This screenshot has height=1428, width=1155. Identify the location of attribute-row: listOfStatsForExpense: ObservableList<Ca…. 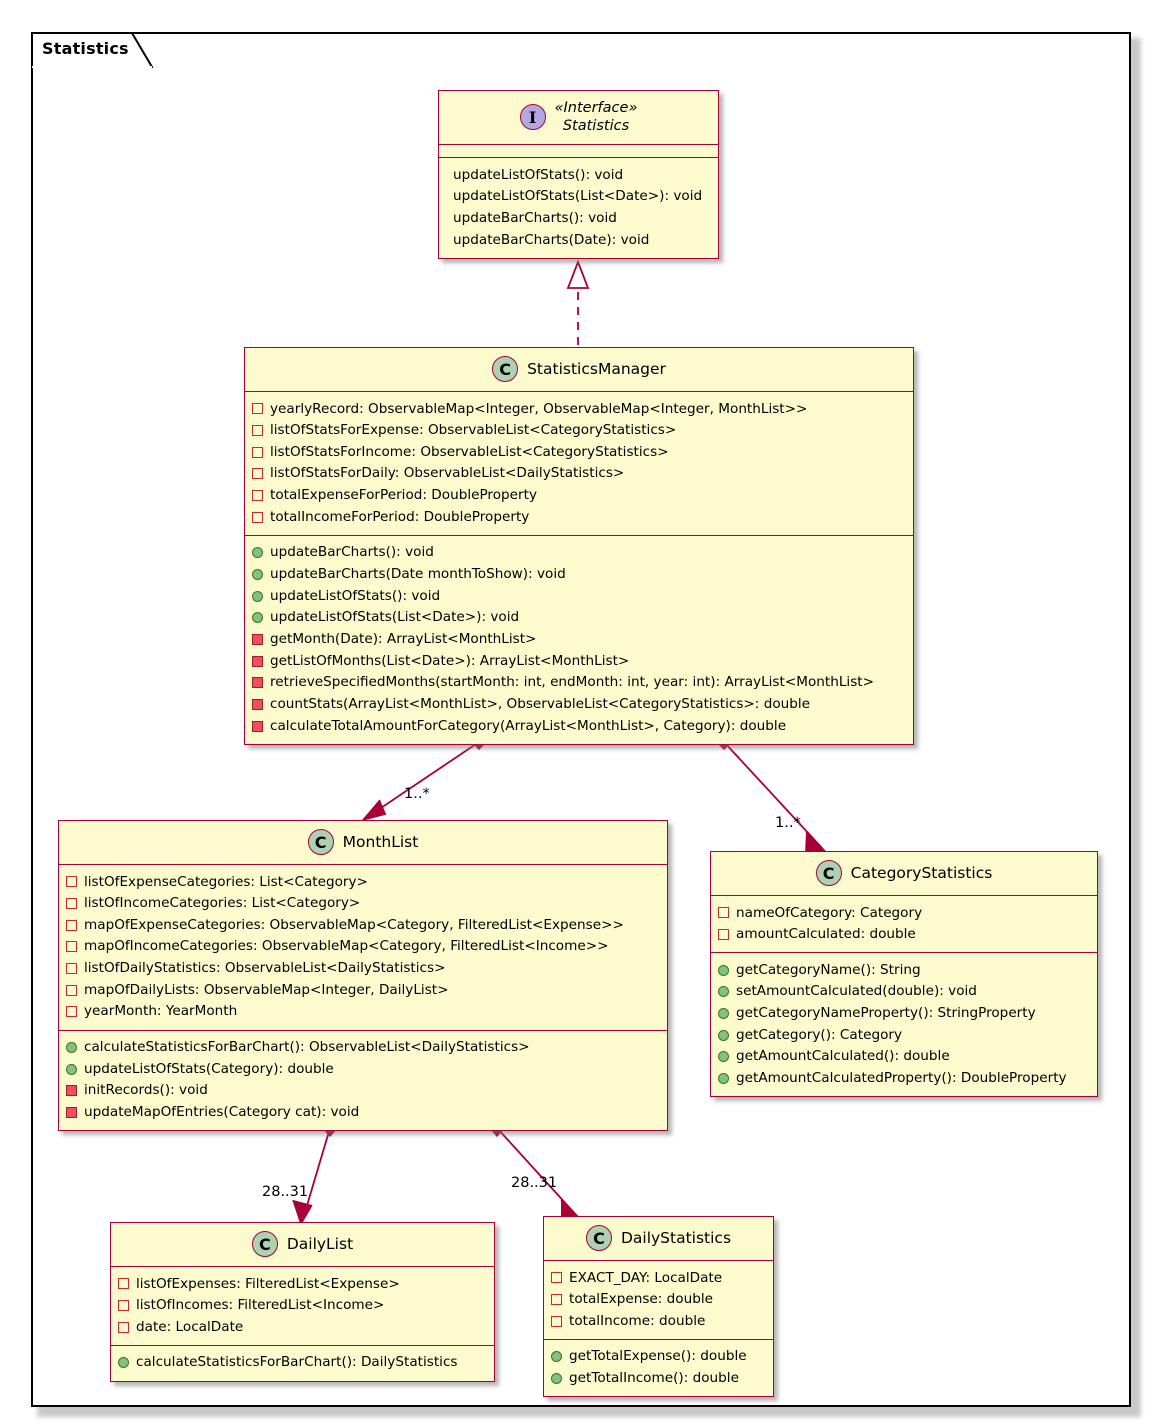
(579, 431).